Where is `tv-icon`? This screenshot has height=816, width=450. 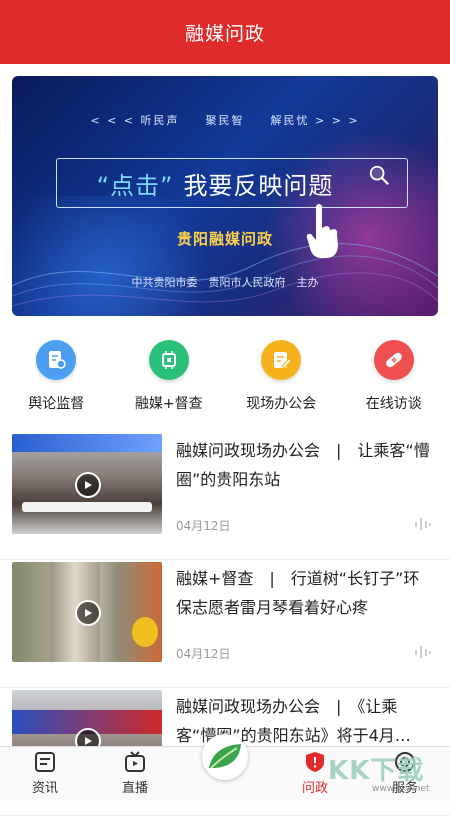 tv-icon is located at coordinates (135, 761).